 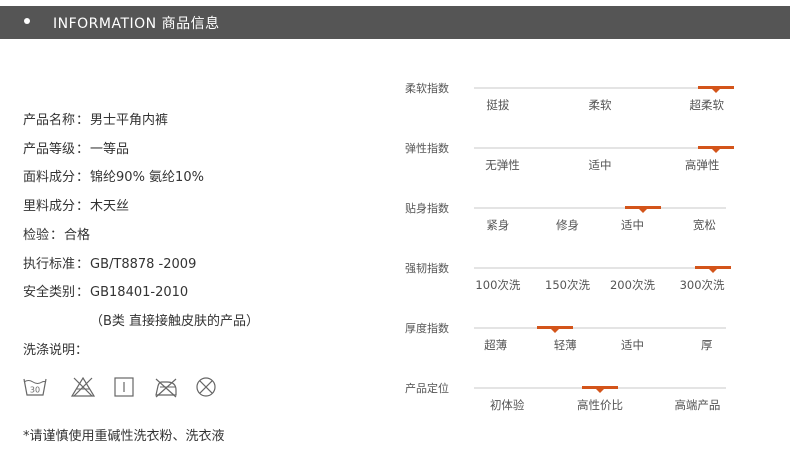 What do you see at coordinates (49, 292) in the screenshot?
I see `spec-label: 安全类别` at bounding box center [49, 292].